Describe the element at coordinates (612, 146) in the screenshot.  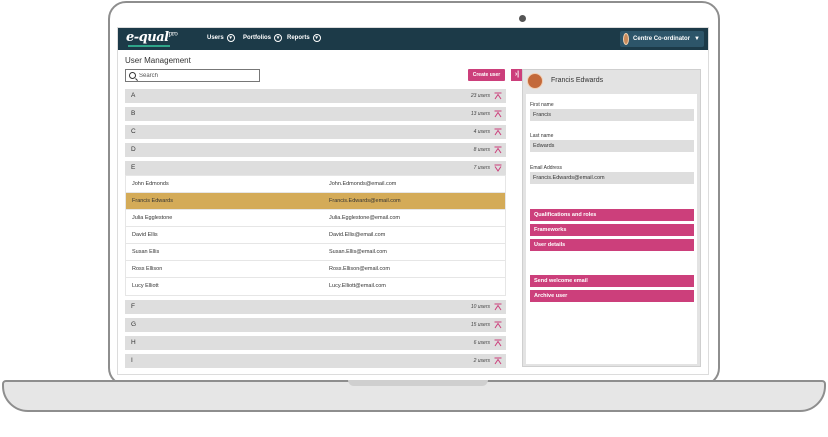
I see `last-name-field: Edwards` at that location.